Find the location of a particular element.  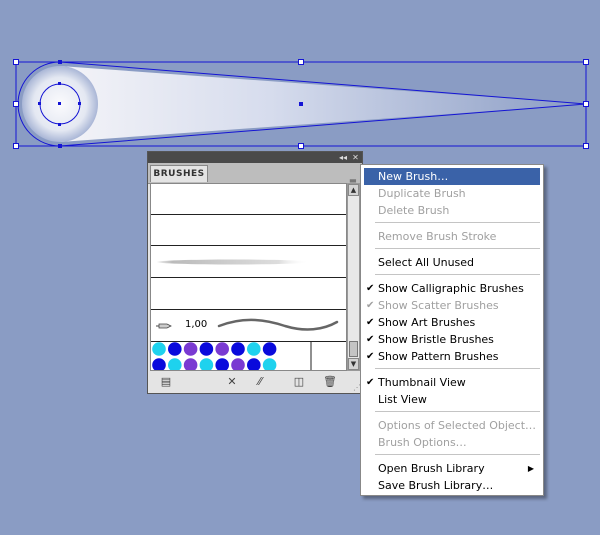

menu-item-label: Show Scatter Brushes is located at coordinates (438, 305).